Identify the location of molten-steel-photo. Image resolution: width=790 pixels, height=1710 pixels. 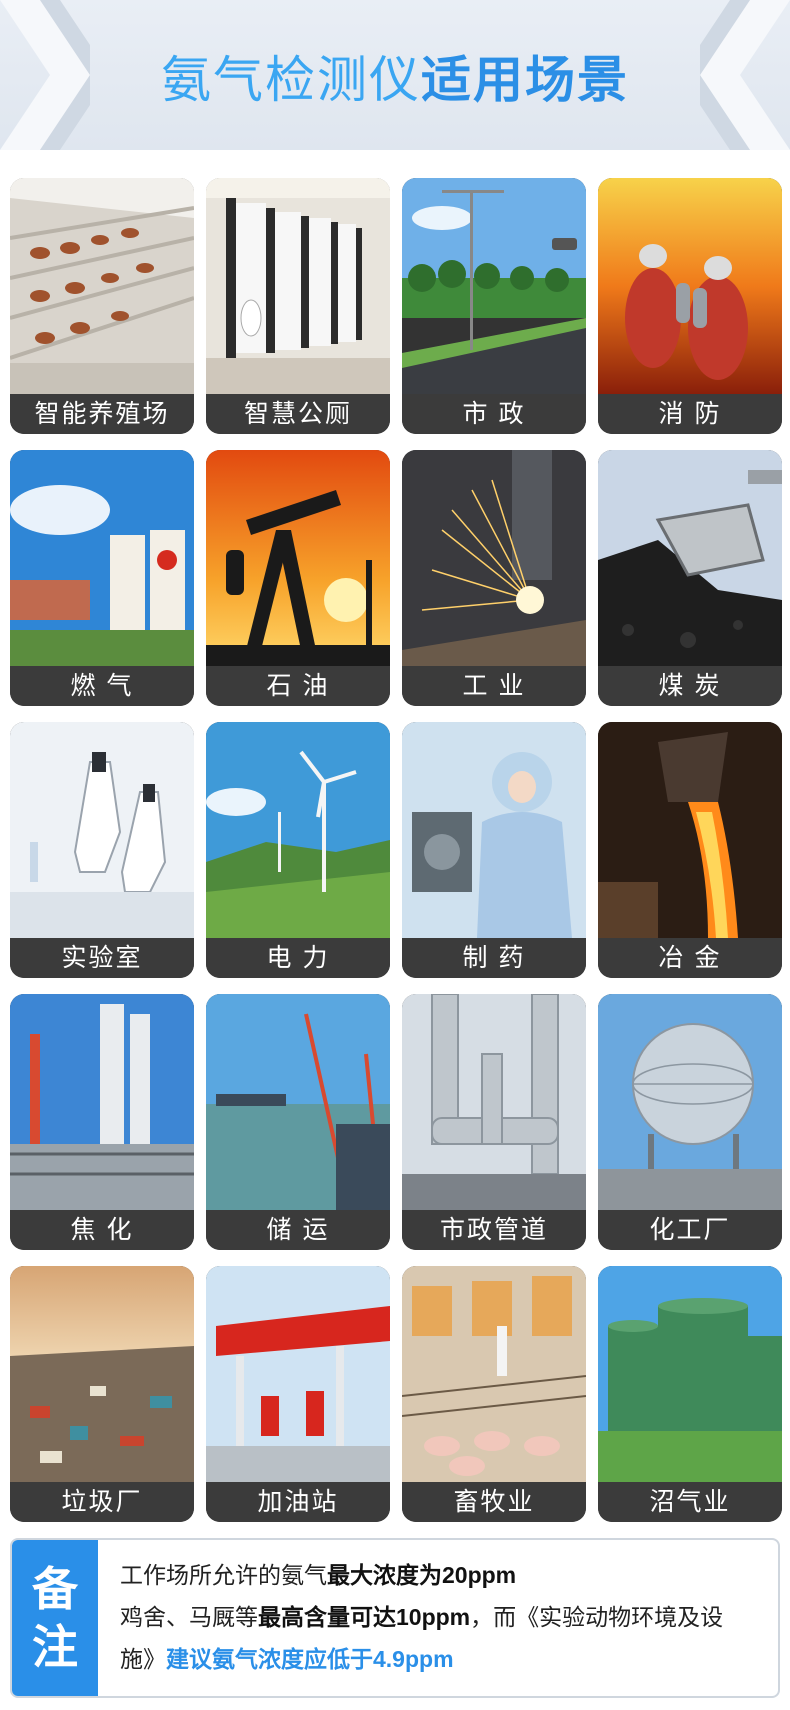
(690, 830).